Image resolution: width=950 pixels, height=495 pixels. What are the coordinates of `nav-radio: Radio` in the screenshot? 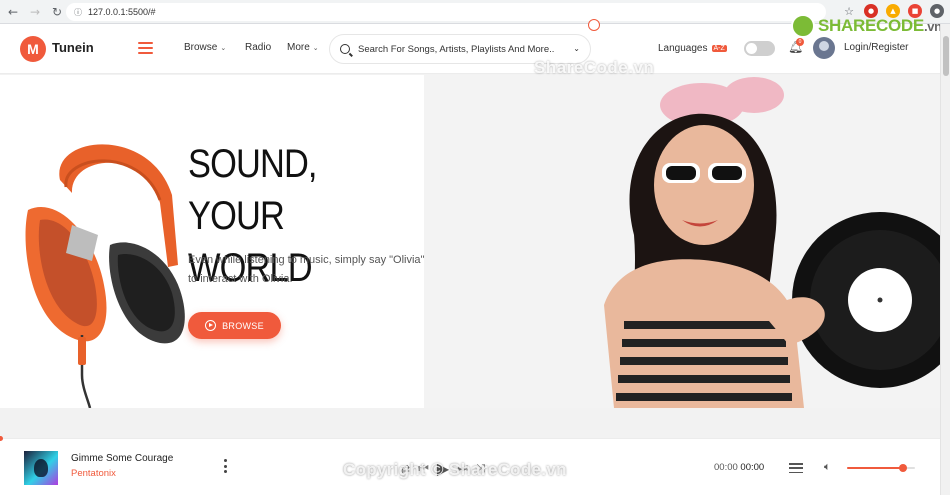 It's located at (258, 47).